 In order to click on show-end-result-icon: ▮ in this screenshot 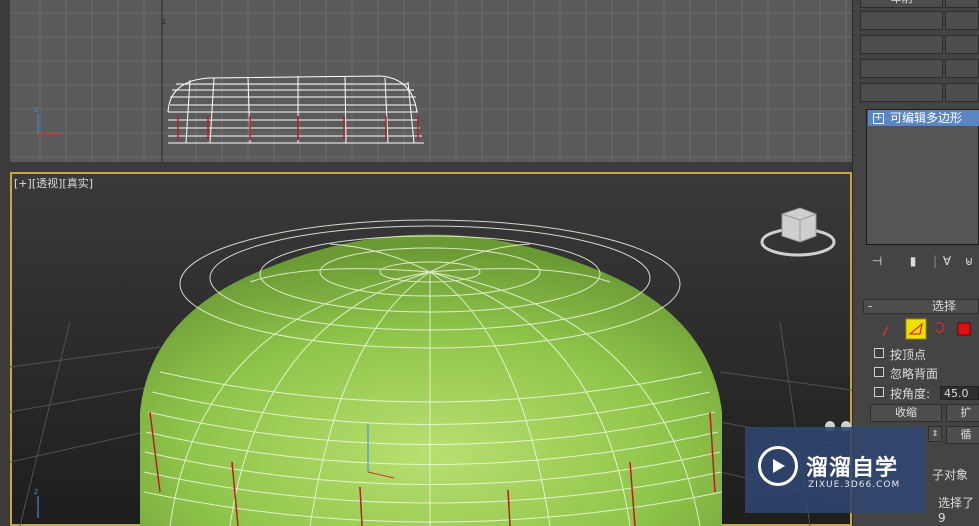, I will do `click(913, 261)`.